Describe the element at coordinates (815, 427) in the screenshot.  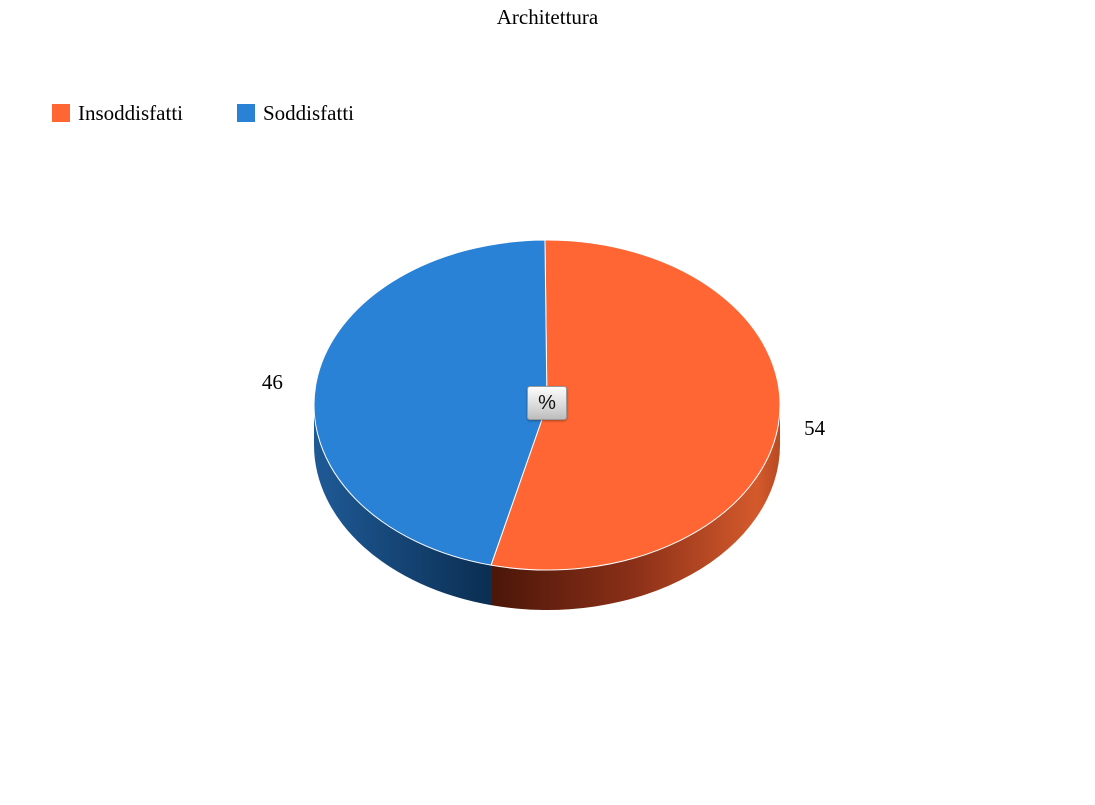
I see `data-label-insoddisfatti: 54` at that location.